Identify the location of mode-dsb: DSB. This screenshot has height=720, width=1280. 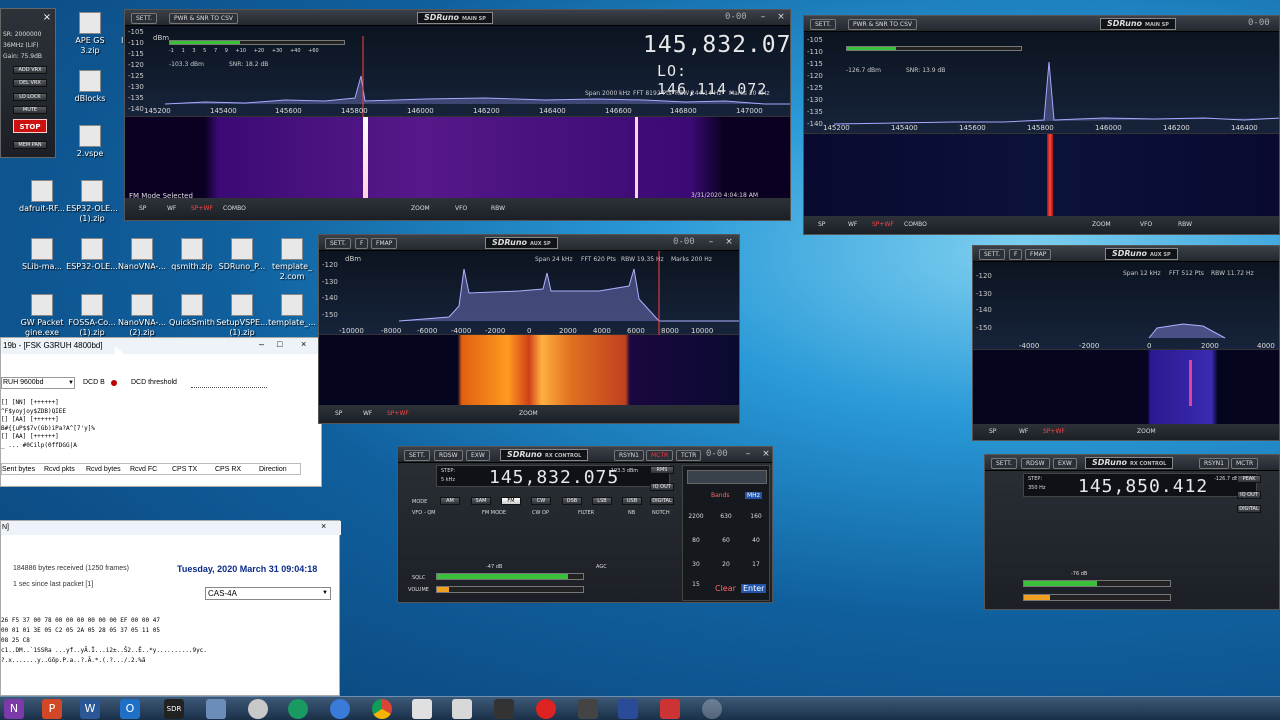
(572, 501).